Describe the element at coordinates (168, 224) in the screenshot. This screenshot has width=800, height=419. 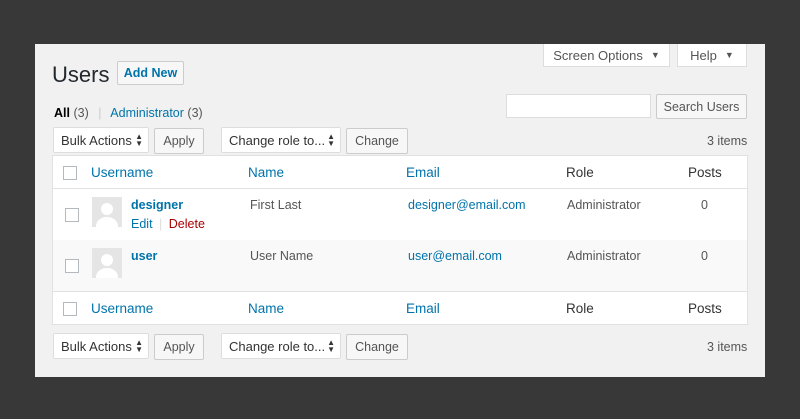
I see `row-actions: Edit | Delete` at that location.